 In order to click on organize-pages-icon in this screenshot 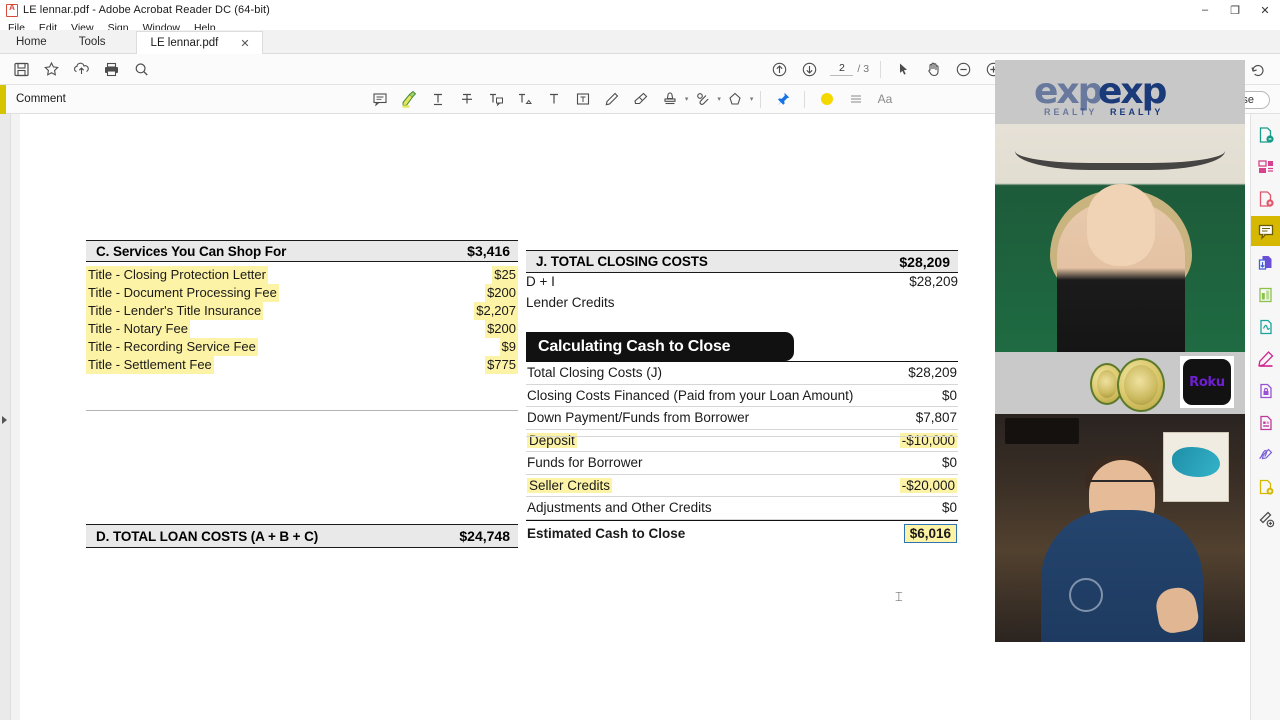, I will do `click(1265, 167)`.